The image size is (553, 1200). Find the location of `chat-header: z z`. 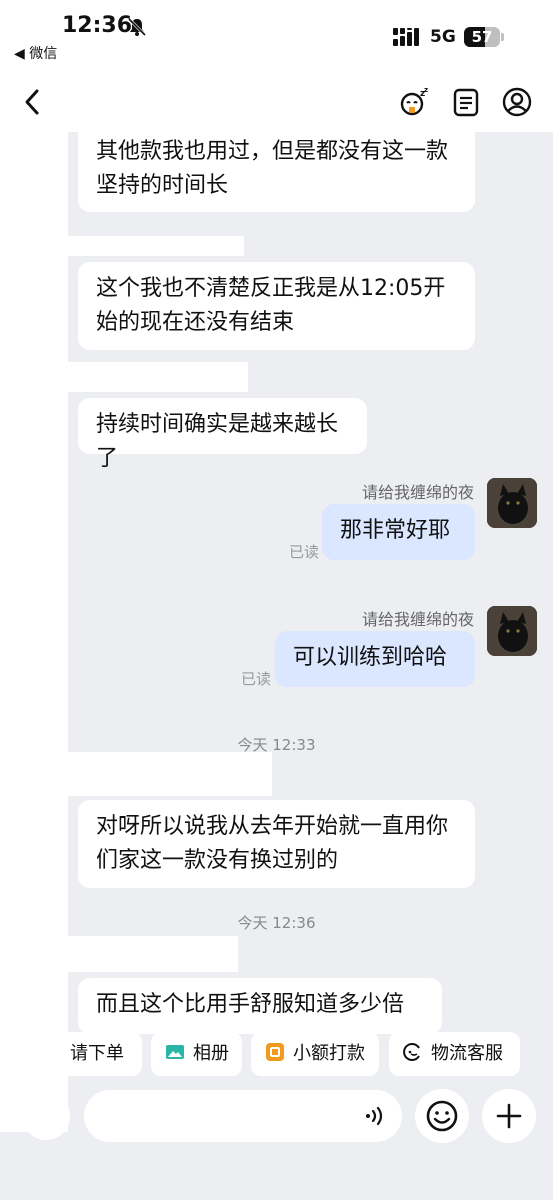

chat-header: z z is located at coordinates (276, 101).